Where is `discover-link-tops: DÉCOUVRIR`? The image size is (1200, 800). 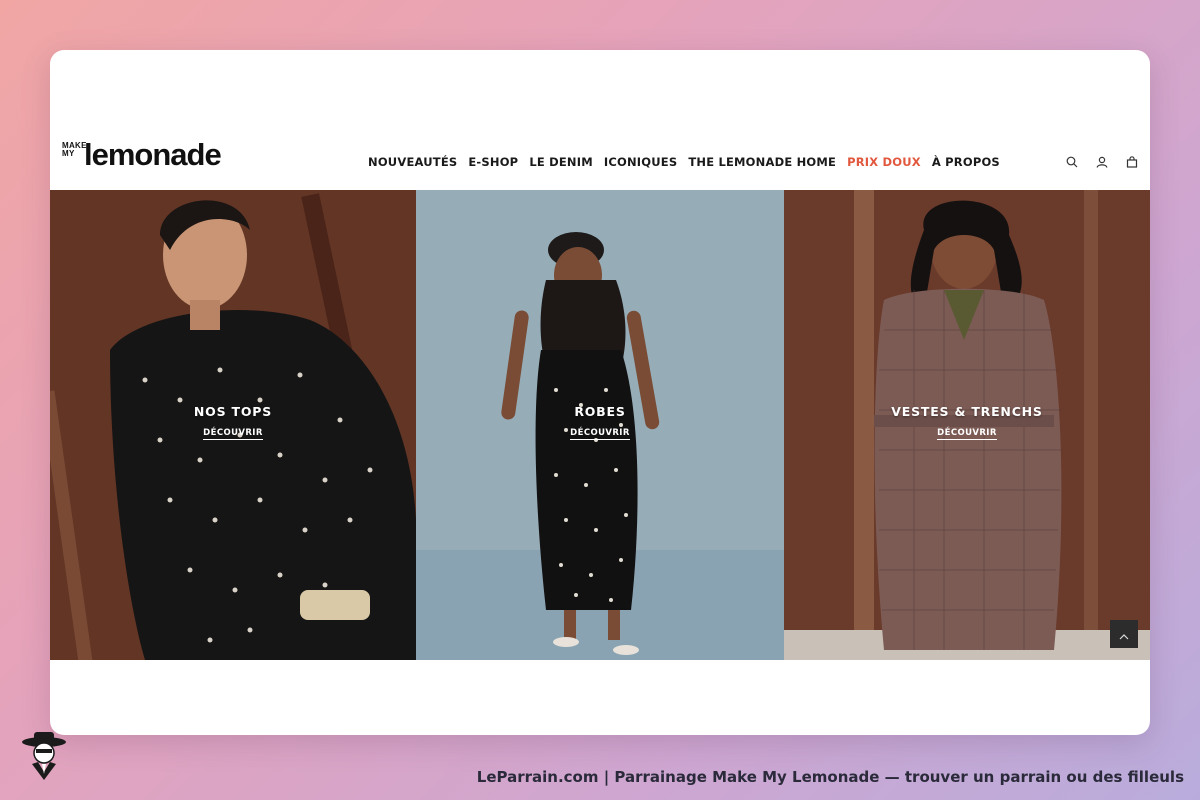 discover-link-tops: DÉCOUVRIR is located at coordinates (233, 434).